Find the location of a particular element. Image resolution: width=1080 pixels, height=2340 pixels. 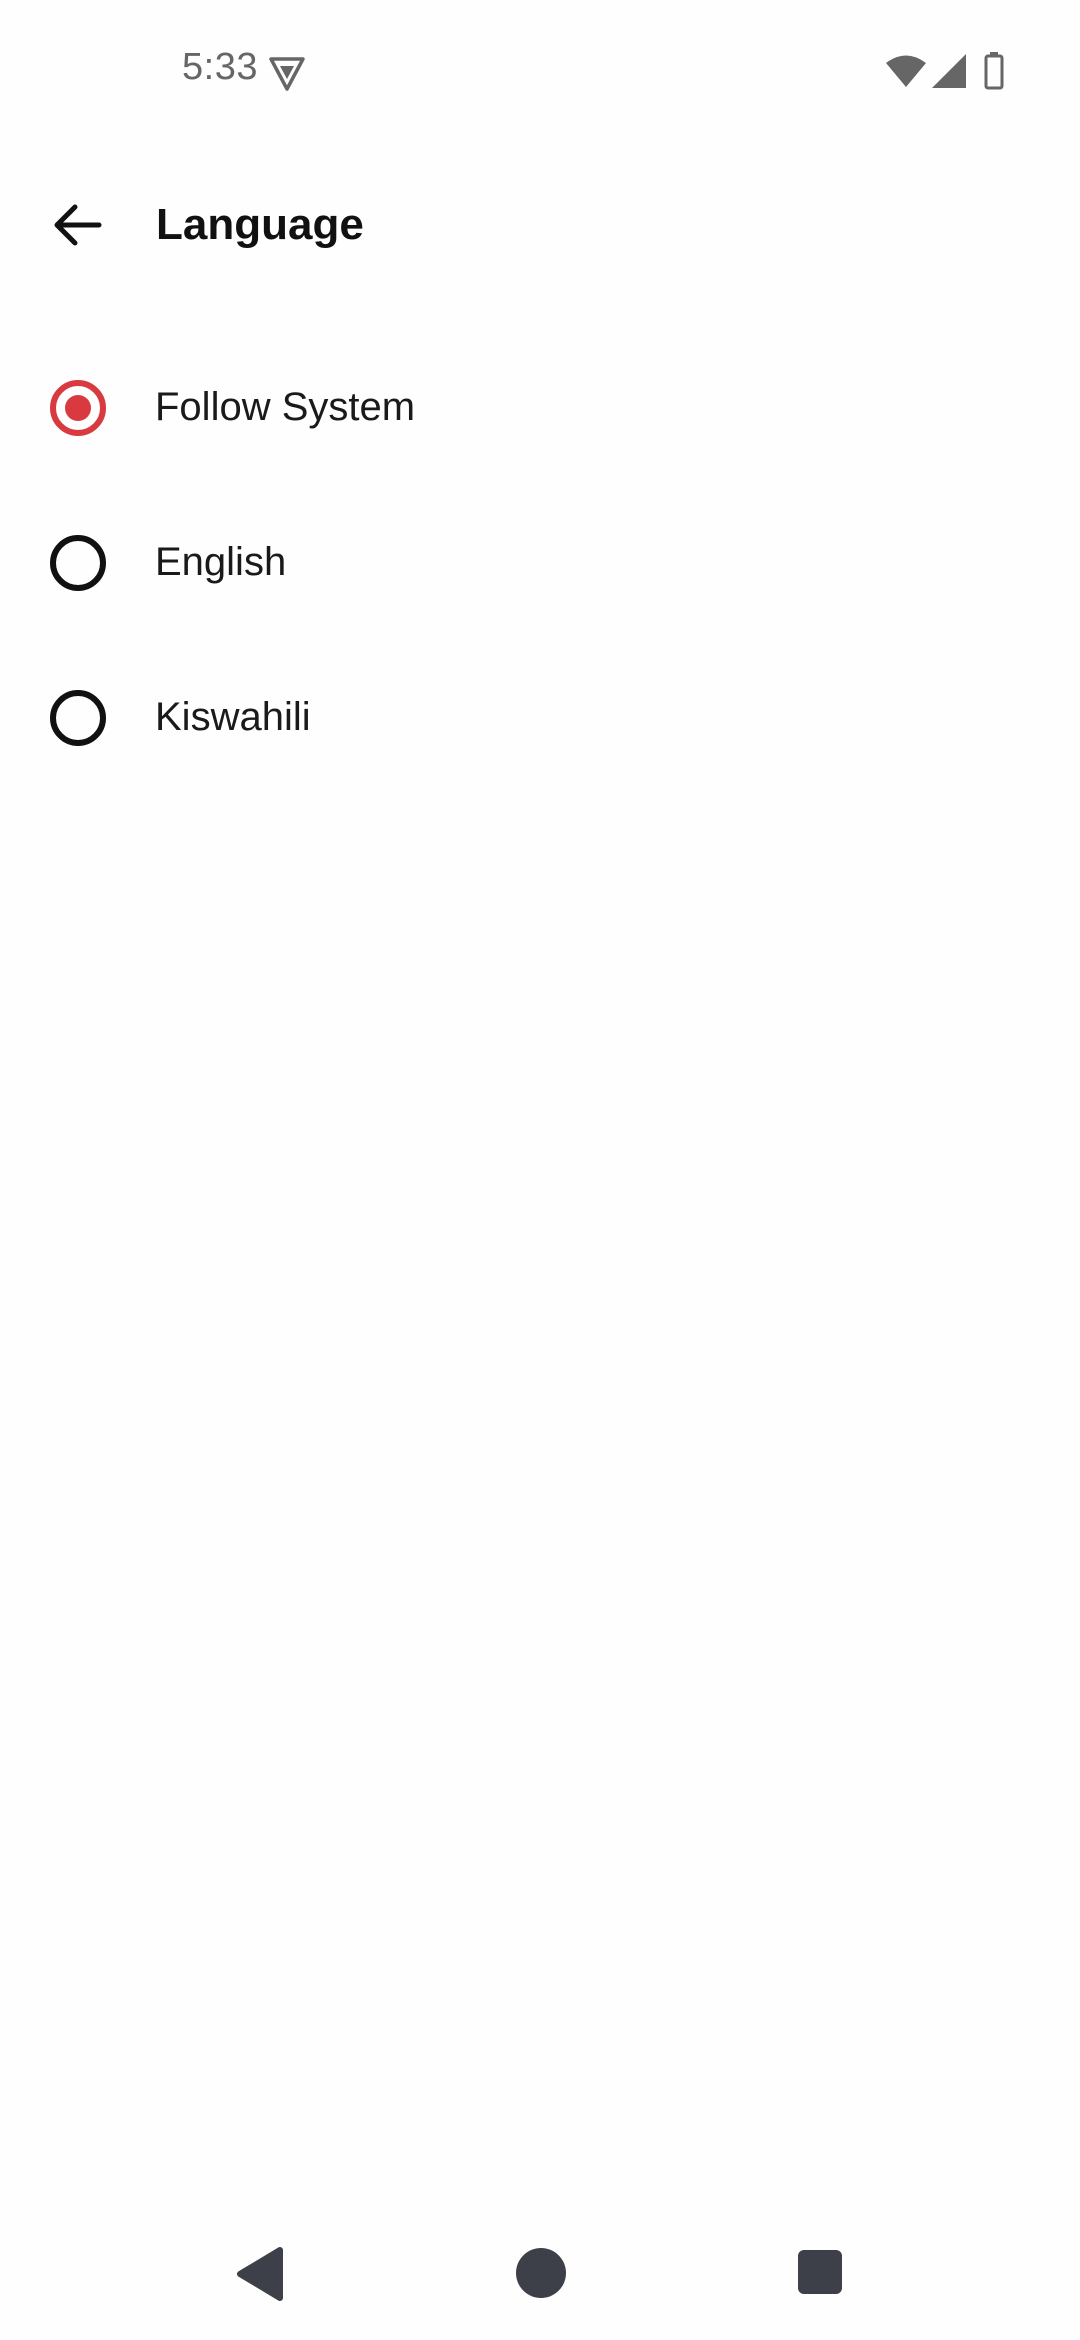

language-option-kiswahili: Kiswahili is located at coordinates (540, 717).